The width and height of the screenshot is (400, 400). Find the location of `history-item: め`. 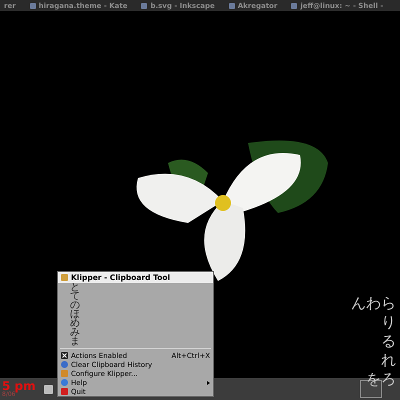

history-item: め is located at coordinates (141, 323).